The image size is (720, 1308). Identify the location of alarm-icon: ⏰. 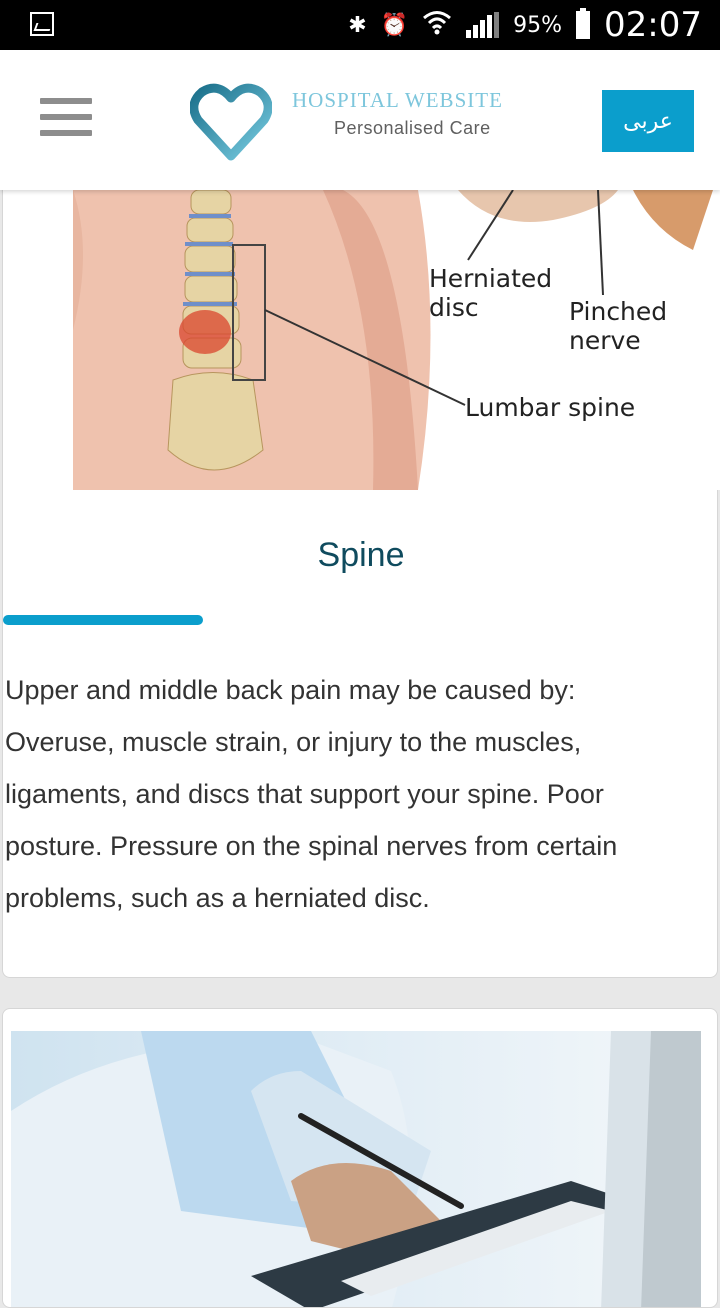
(394, 25).